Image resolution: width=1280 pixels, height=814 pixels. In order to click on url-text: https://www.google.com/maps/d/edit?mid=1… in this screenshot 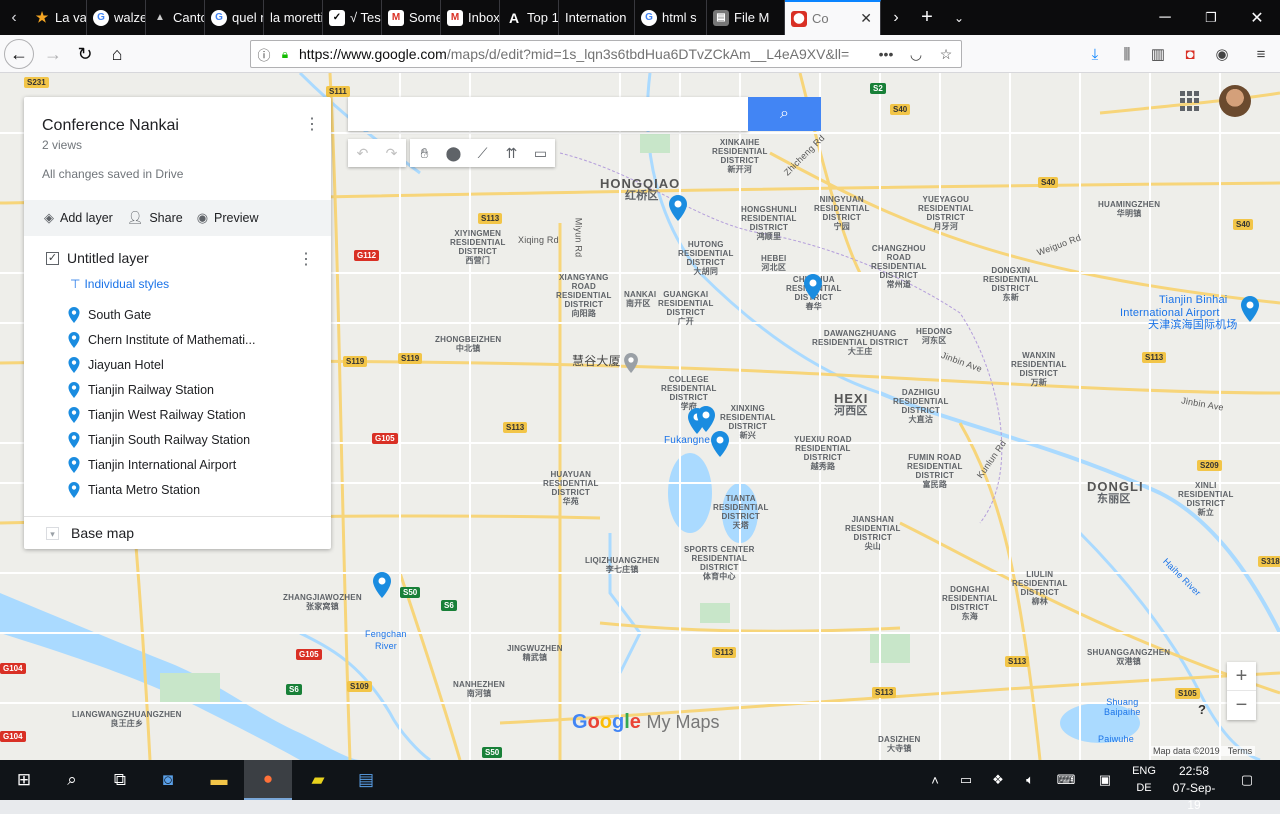, I will do `click(582, 54)`.